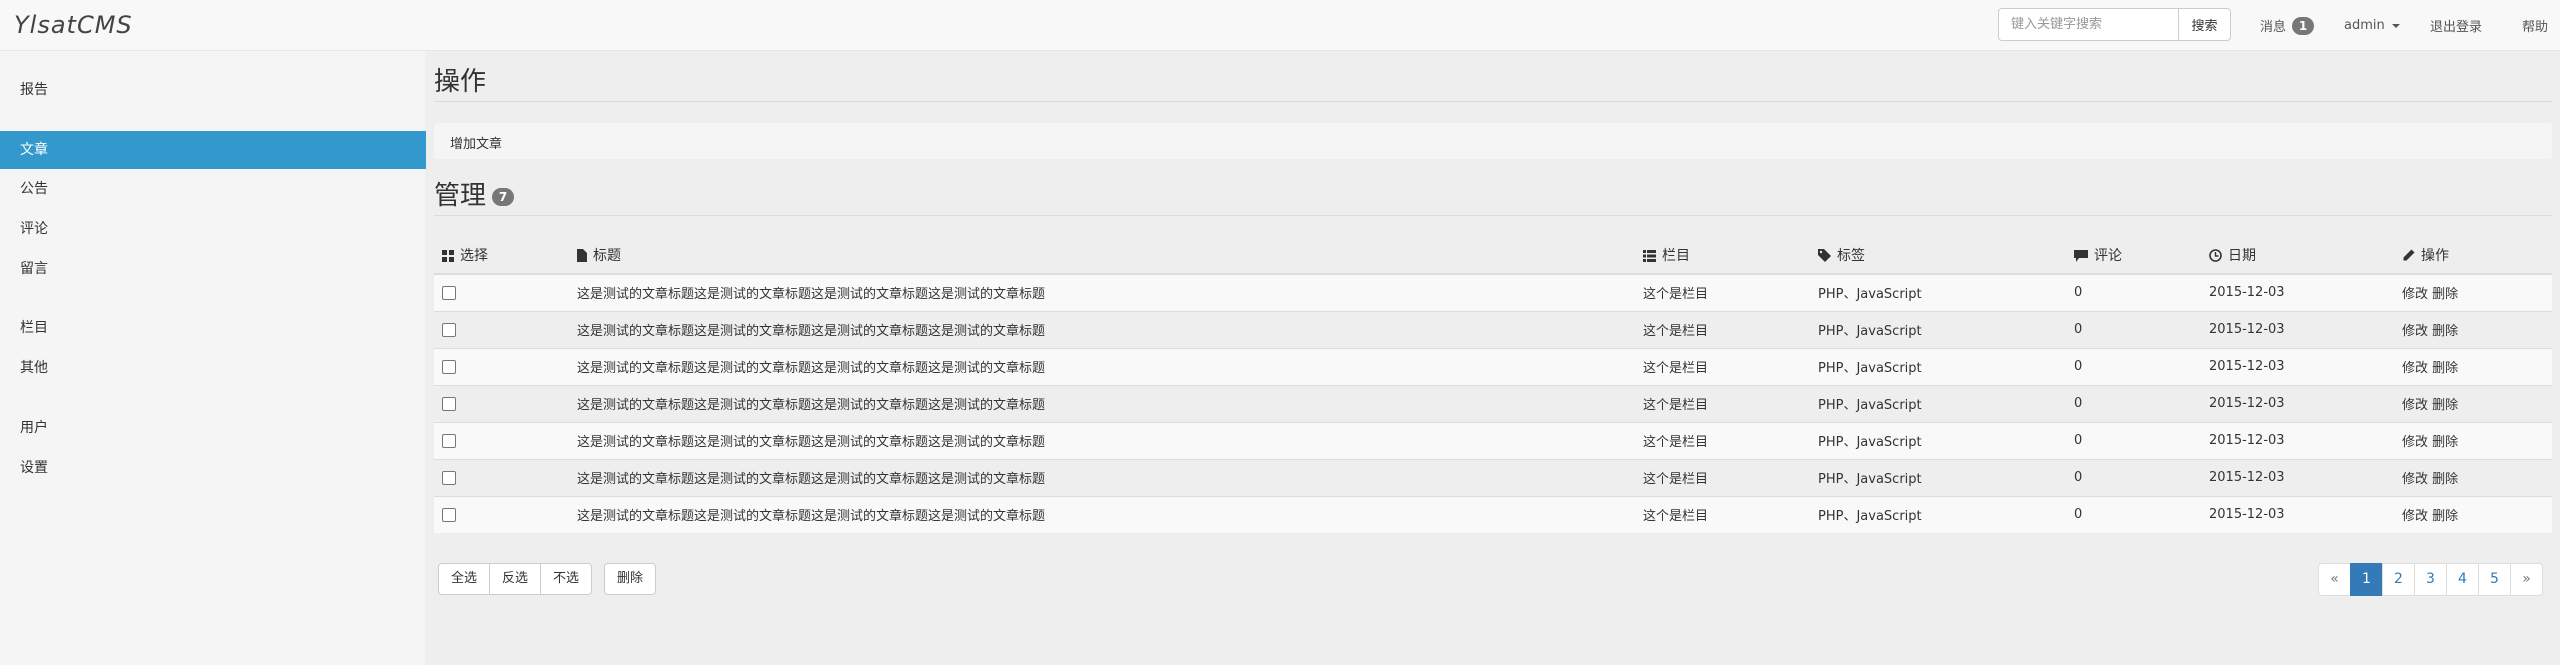 The image size is (2560, 665). I want to click on select-none-button: 不选, so click(567, 579).